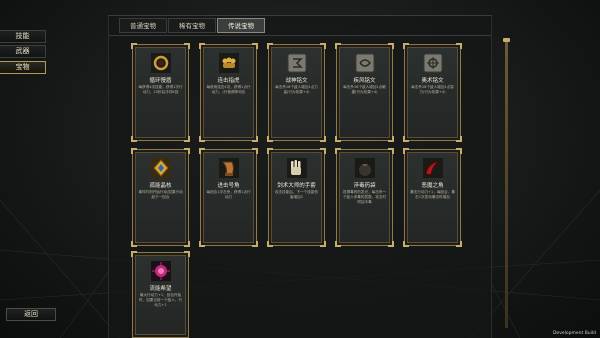 Image resolution: width=600 pixels, height=338 pixels. I want to click on card-name: 战神铭文, so click(296, 81).